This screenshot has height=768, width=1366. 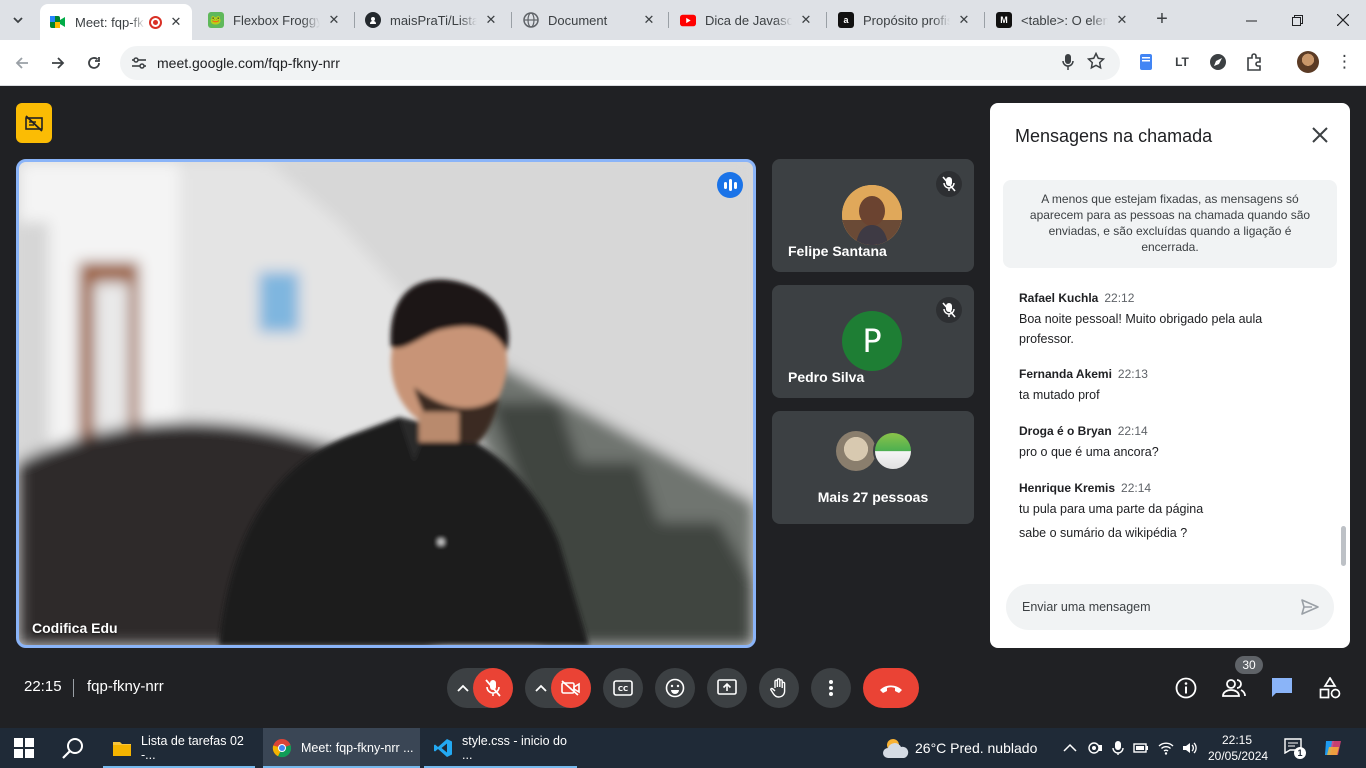 What do you see at coordinates (1249, 665) in the screenshot?
I see `people-count-badge: 30` at bounding box center [1249, 665].